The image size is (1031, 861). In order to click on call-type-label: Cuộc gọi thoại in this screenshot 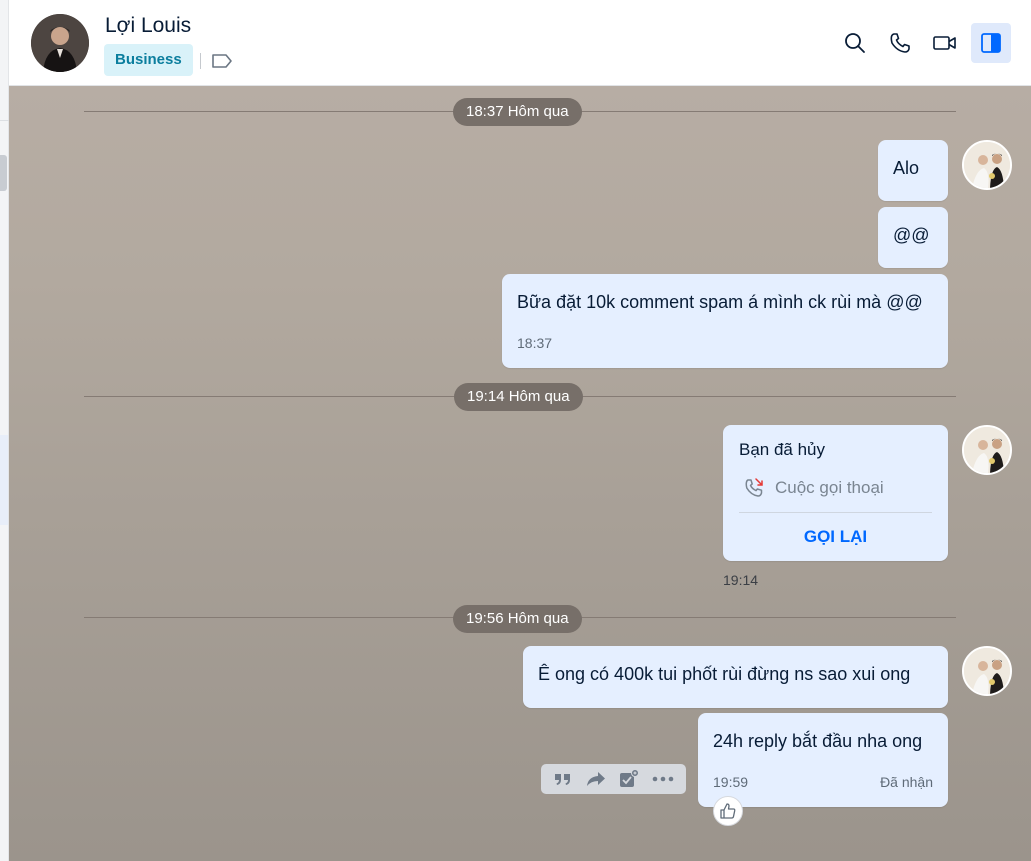, I will do `click(829, 487)`.